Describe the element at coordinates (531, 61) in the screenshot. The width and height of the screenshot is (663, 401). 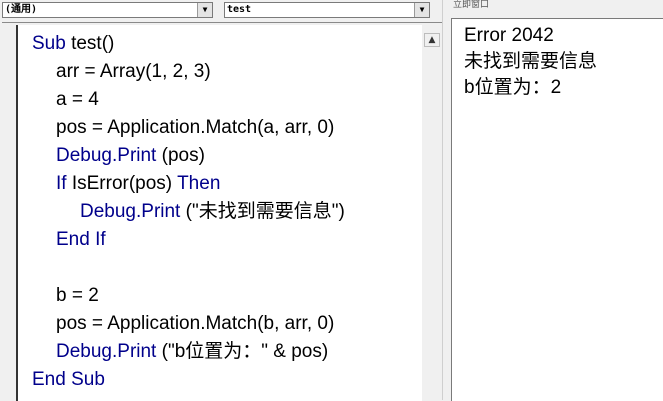
I see `immediate-output-line: 未找到需要信息` at that location.